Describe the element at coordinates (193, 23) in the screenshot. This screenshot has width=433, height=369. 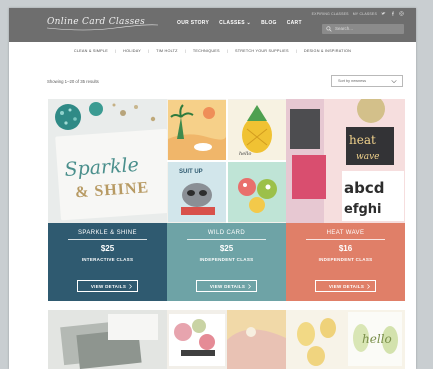
I see `nav-our-story: OUR STORY` at that location.